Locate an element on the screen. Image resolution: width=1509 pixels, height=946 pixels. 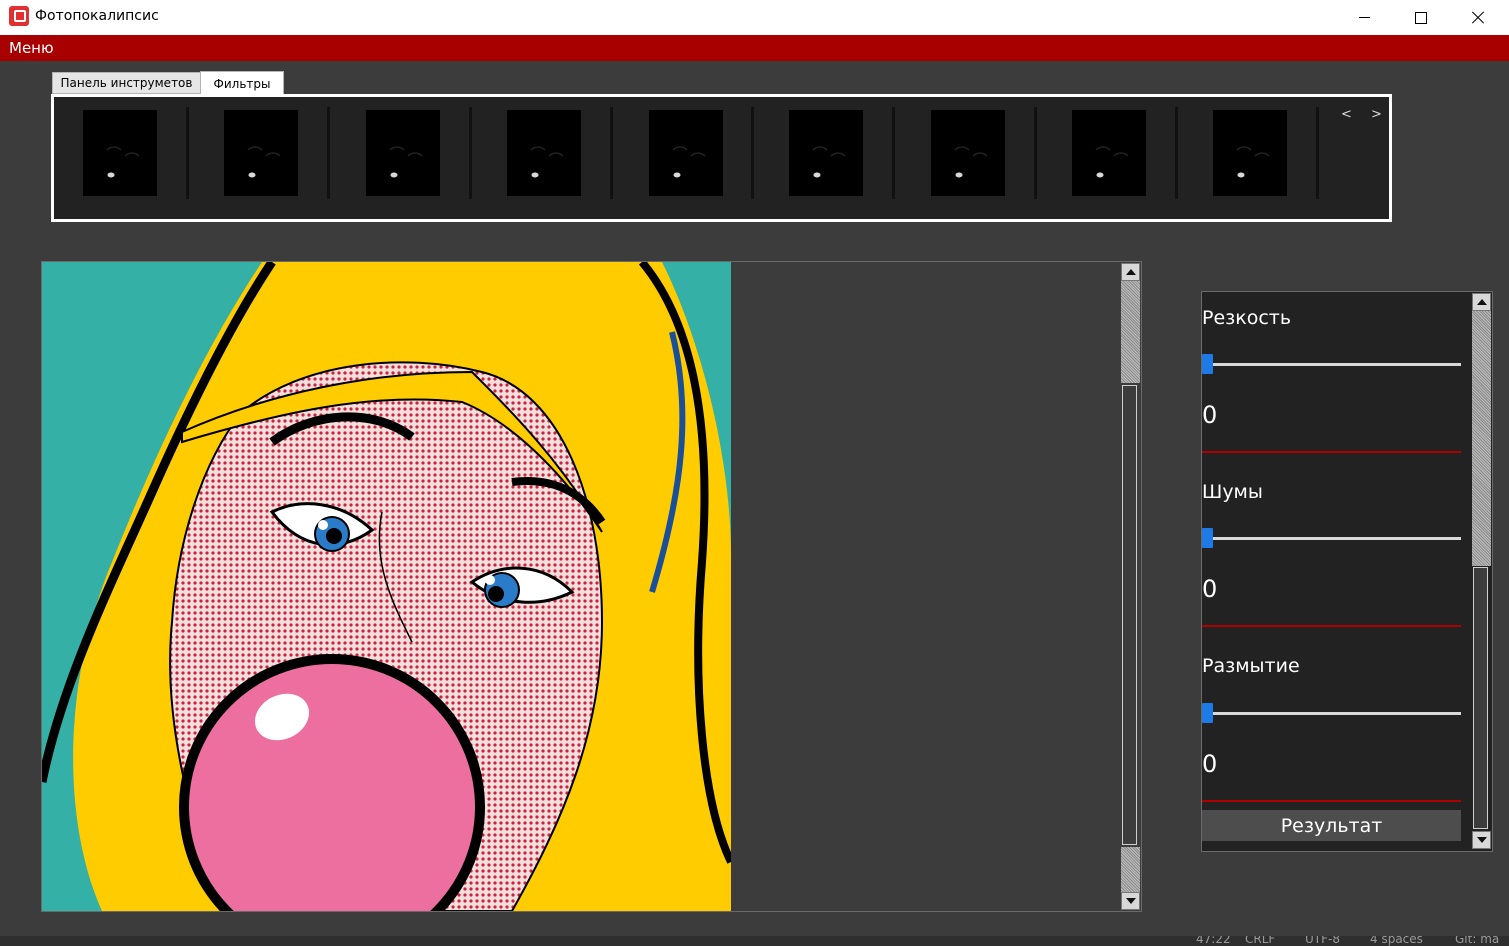
close-icon is located at coordinates (1478, 18).